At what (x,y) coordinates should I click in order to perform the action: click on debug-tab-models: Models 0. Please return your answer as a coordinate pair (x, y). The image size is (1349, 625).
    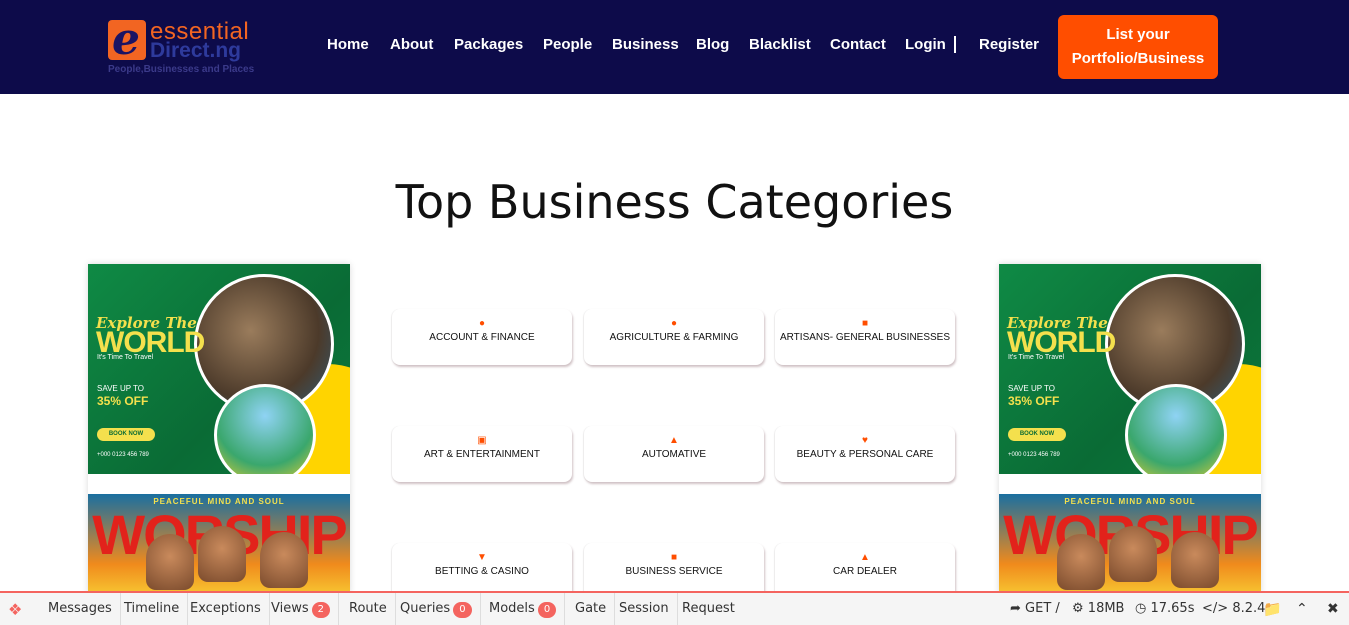
    Looking at the image, I should click on (523, 609).